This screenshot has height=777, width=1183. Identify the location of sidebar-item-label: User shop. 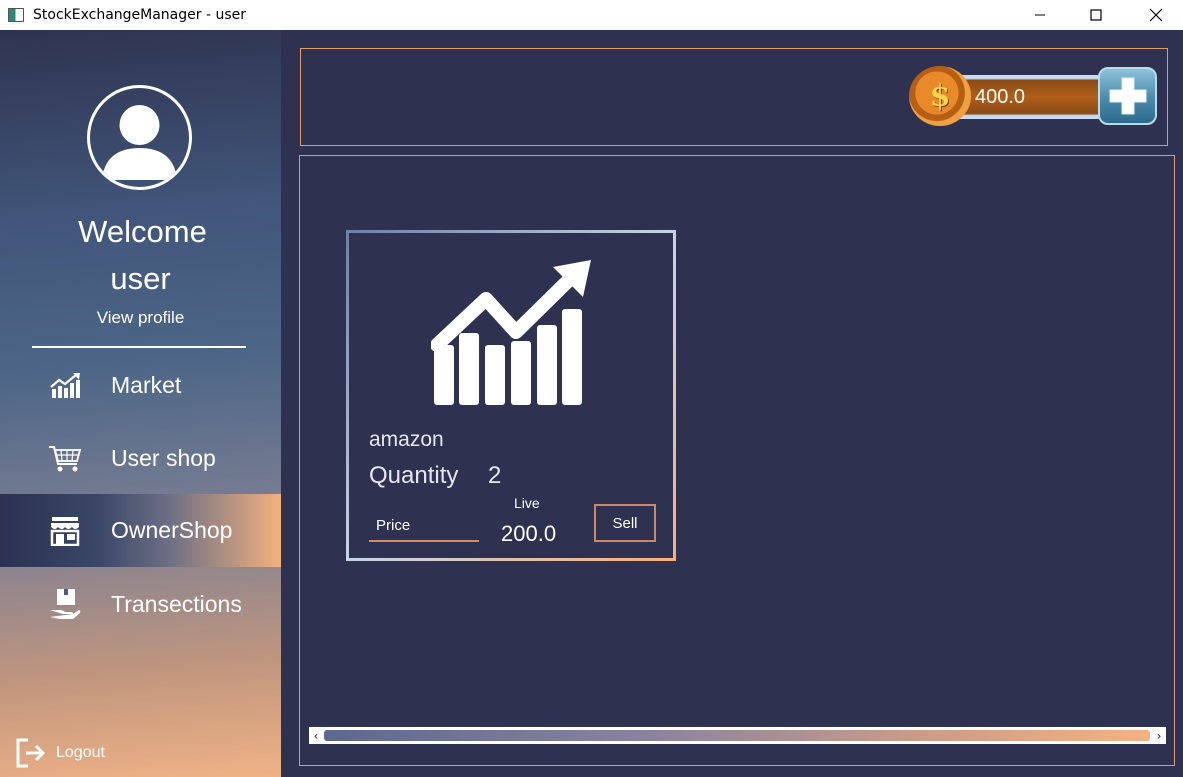
(163, 458).